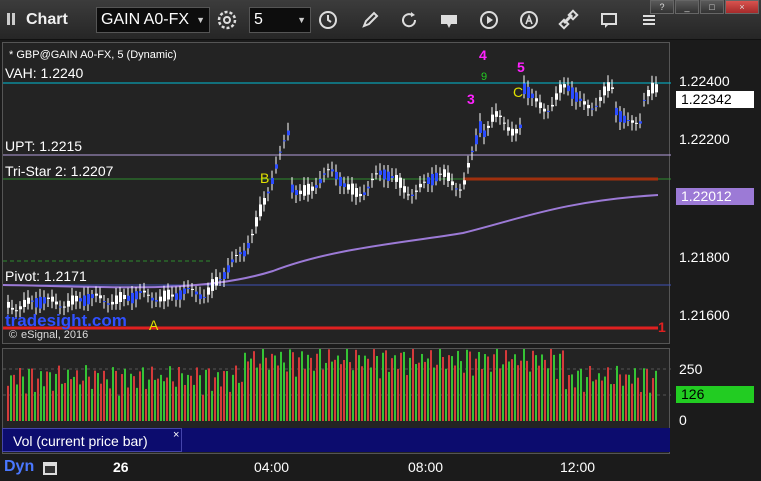 This screenshot has width=761, height=481. Describe the element at coordinates (609, 20) in the screenshot. I see `chat-button` at that location.